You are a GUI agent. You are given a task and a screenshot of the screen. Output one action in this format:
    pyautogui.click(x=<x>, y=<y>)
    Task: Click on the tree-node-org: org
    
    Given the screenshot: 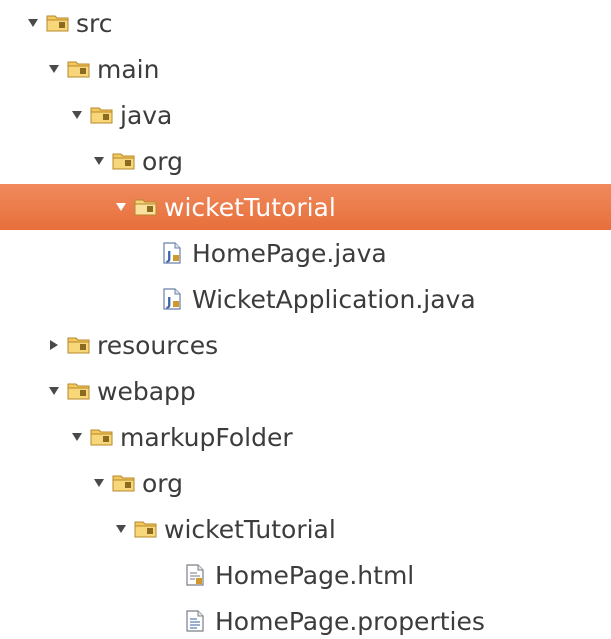 What is the action you would take?
    pyautogui.click(x=305, y=161)
    